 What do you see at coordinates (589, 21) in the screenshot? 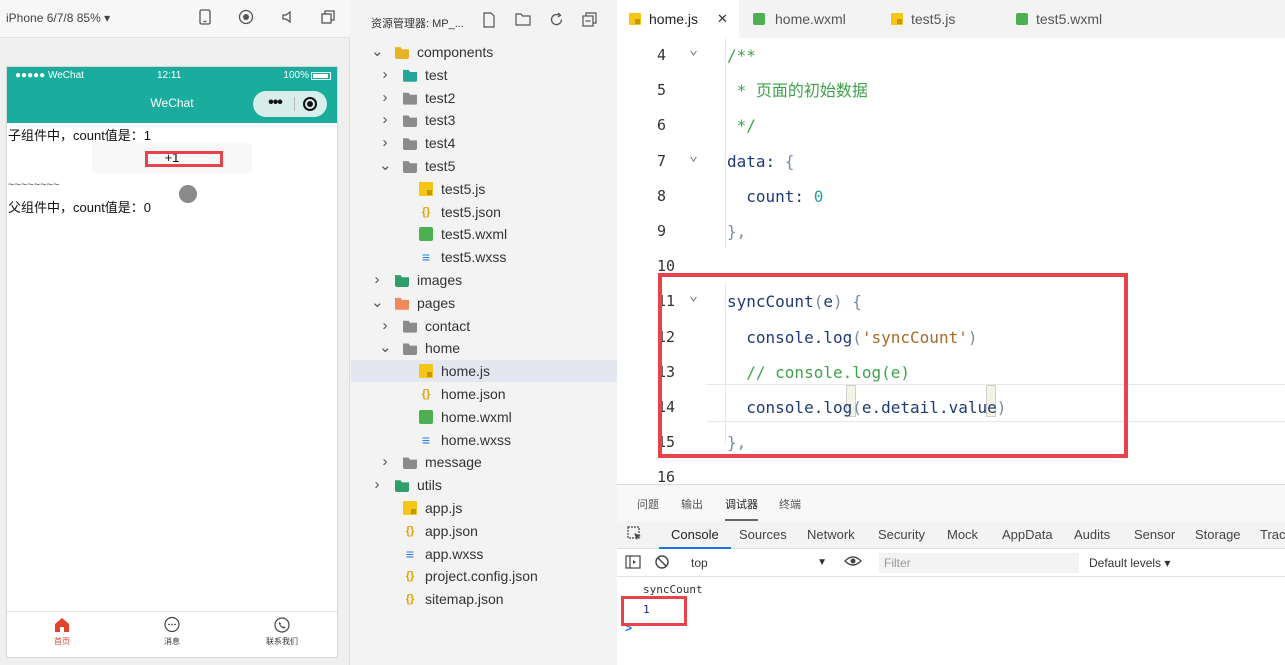
I see `collapse-all-icon` at bounding box center [589, 21].